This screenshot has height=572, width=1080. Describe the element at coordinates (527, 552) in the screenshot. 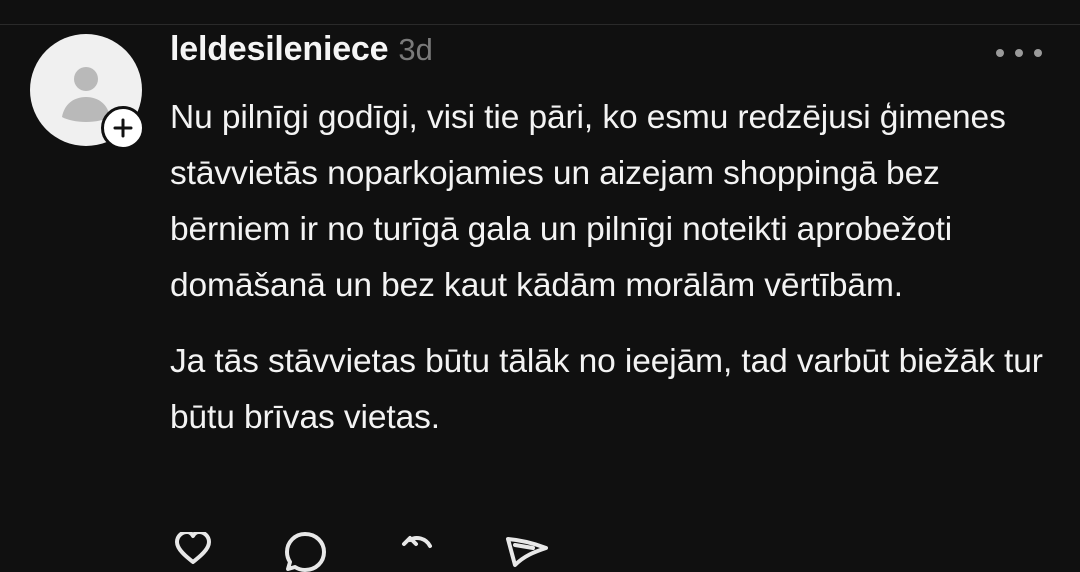

I see `send-icon` at that location.